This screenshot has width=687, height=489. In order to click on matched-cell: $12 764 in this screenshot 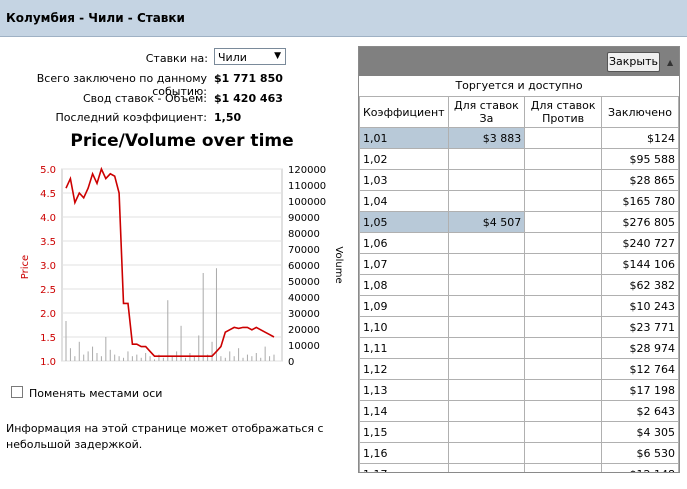, I will do `click(640, 369)`.